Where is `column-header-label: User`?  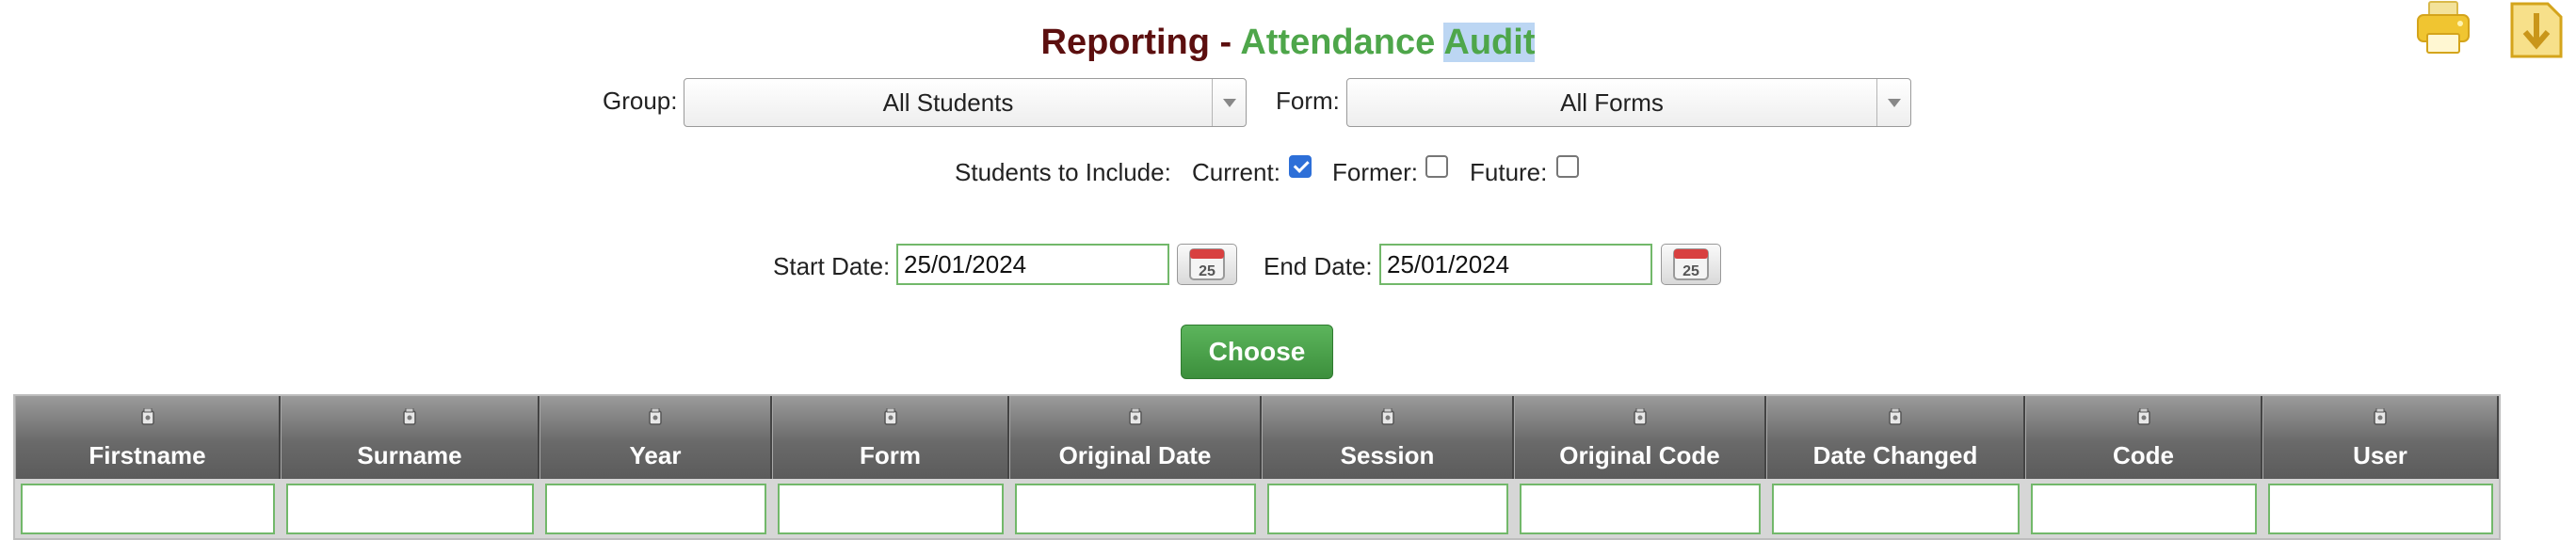
column-header-label: User is located at coordinates (2380, 455).